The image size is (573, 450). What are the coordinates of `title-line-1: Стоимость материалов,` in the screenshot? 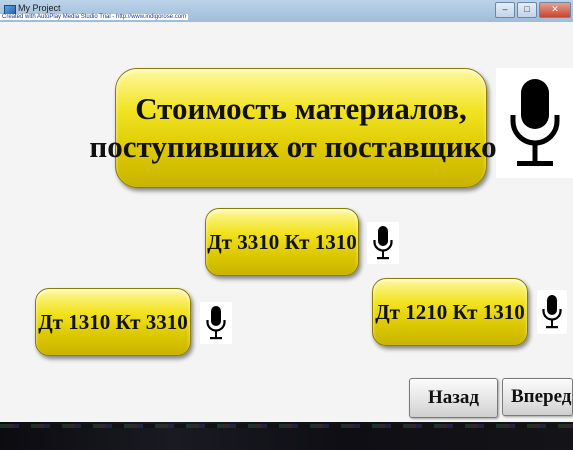 It's located at (301, 108).